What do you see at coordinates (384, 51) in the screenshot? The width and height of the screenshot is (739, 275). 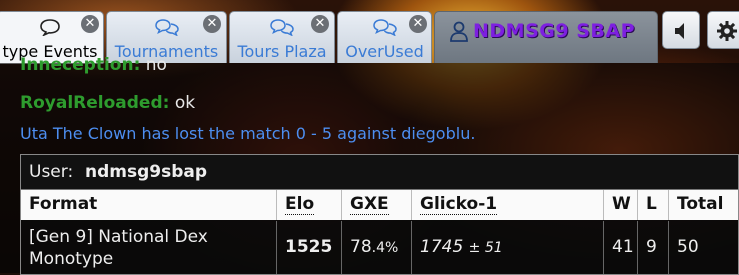 I see `tab-label: OverUsed` at bounding box center [384, 51].